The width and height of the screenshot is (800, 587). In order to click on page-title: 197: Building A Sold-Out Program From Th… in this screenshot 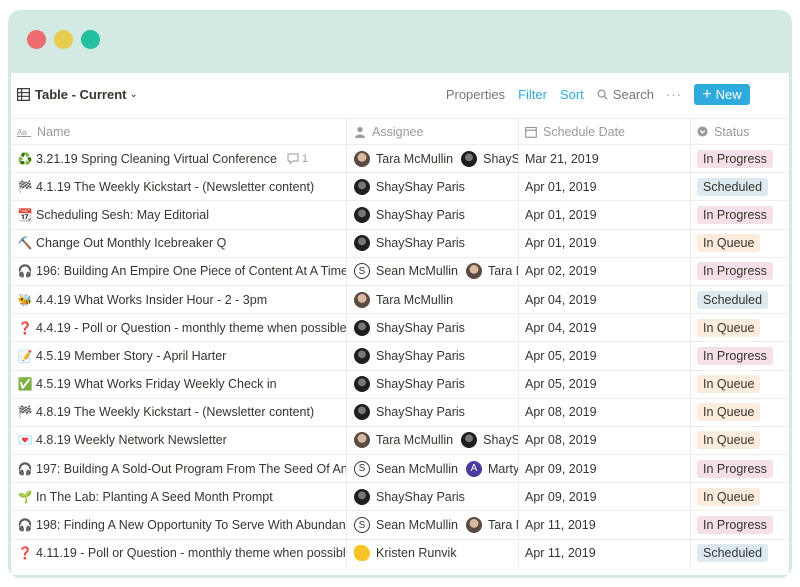, I will do `click(191, 469)`.